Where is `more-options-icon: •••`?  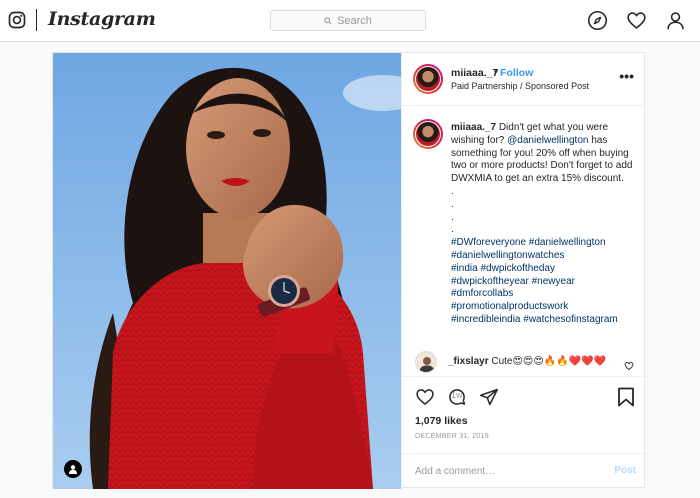 more-options-icon: ••• is located at coordinates (626, 76).